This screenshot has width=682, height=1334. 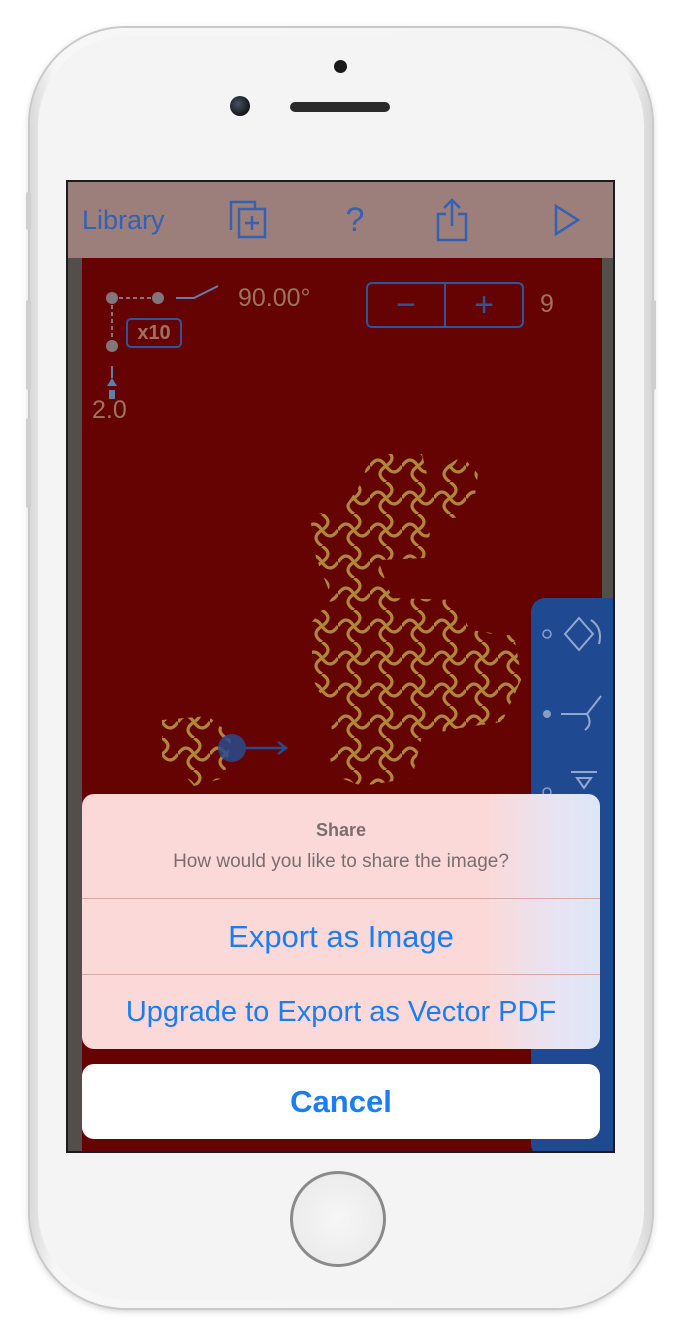 I want to click on action-sheet-message: How would you like to share the image?, so click(x=341, y=861).